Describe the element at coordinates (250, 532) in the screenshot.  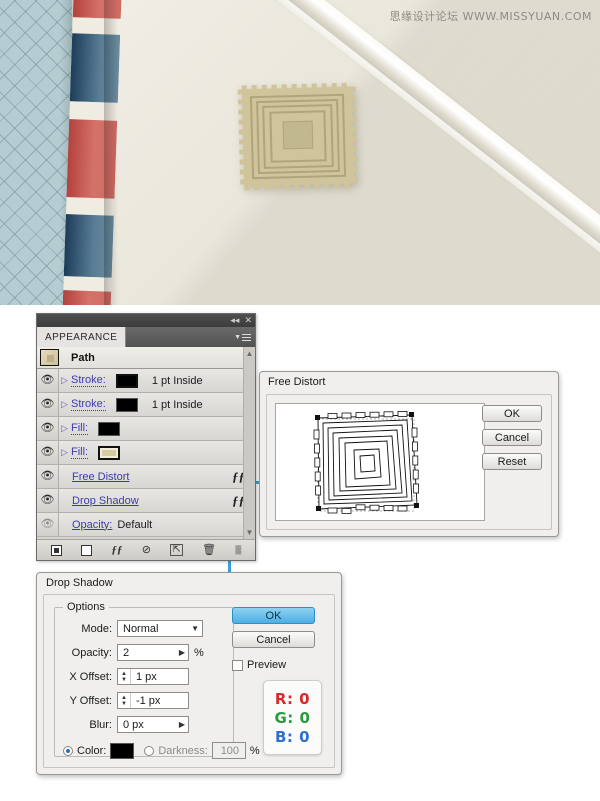
I see `scroll-down-arrow-icon: ▼` at that location.